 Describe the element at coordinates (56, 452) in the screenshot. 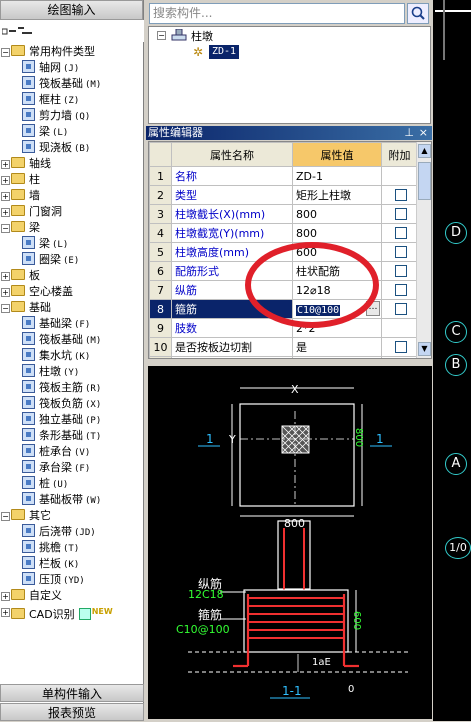

I see `tree-item: 桩承台 (V)` at that location.